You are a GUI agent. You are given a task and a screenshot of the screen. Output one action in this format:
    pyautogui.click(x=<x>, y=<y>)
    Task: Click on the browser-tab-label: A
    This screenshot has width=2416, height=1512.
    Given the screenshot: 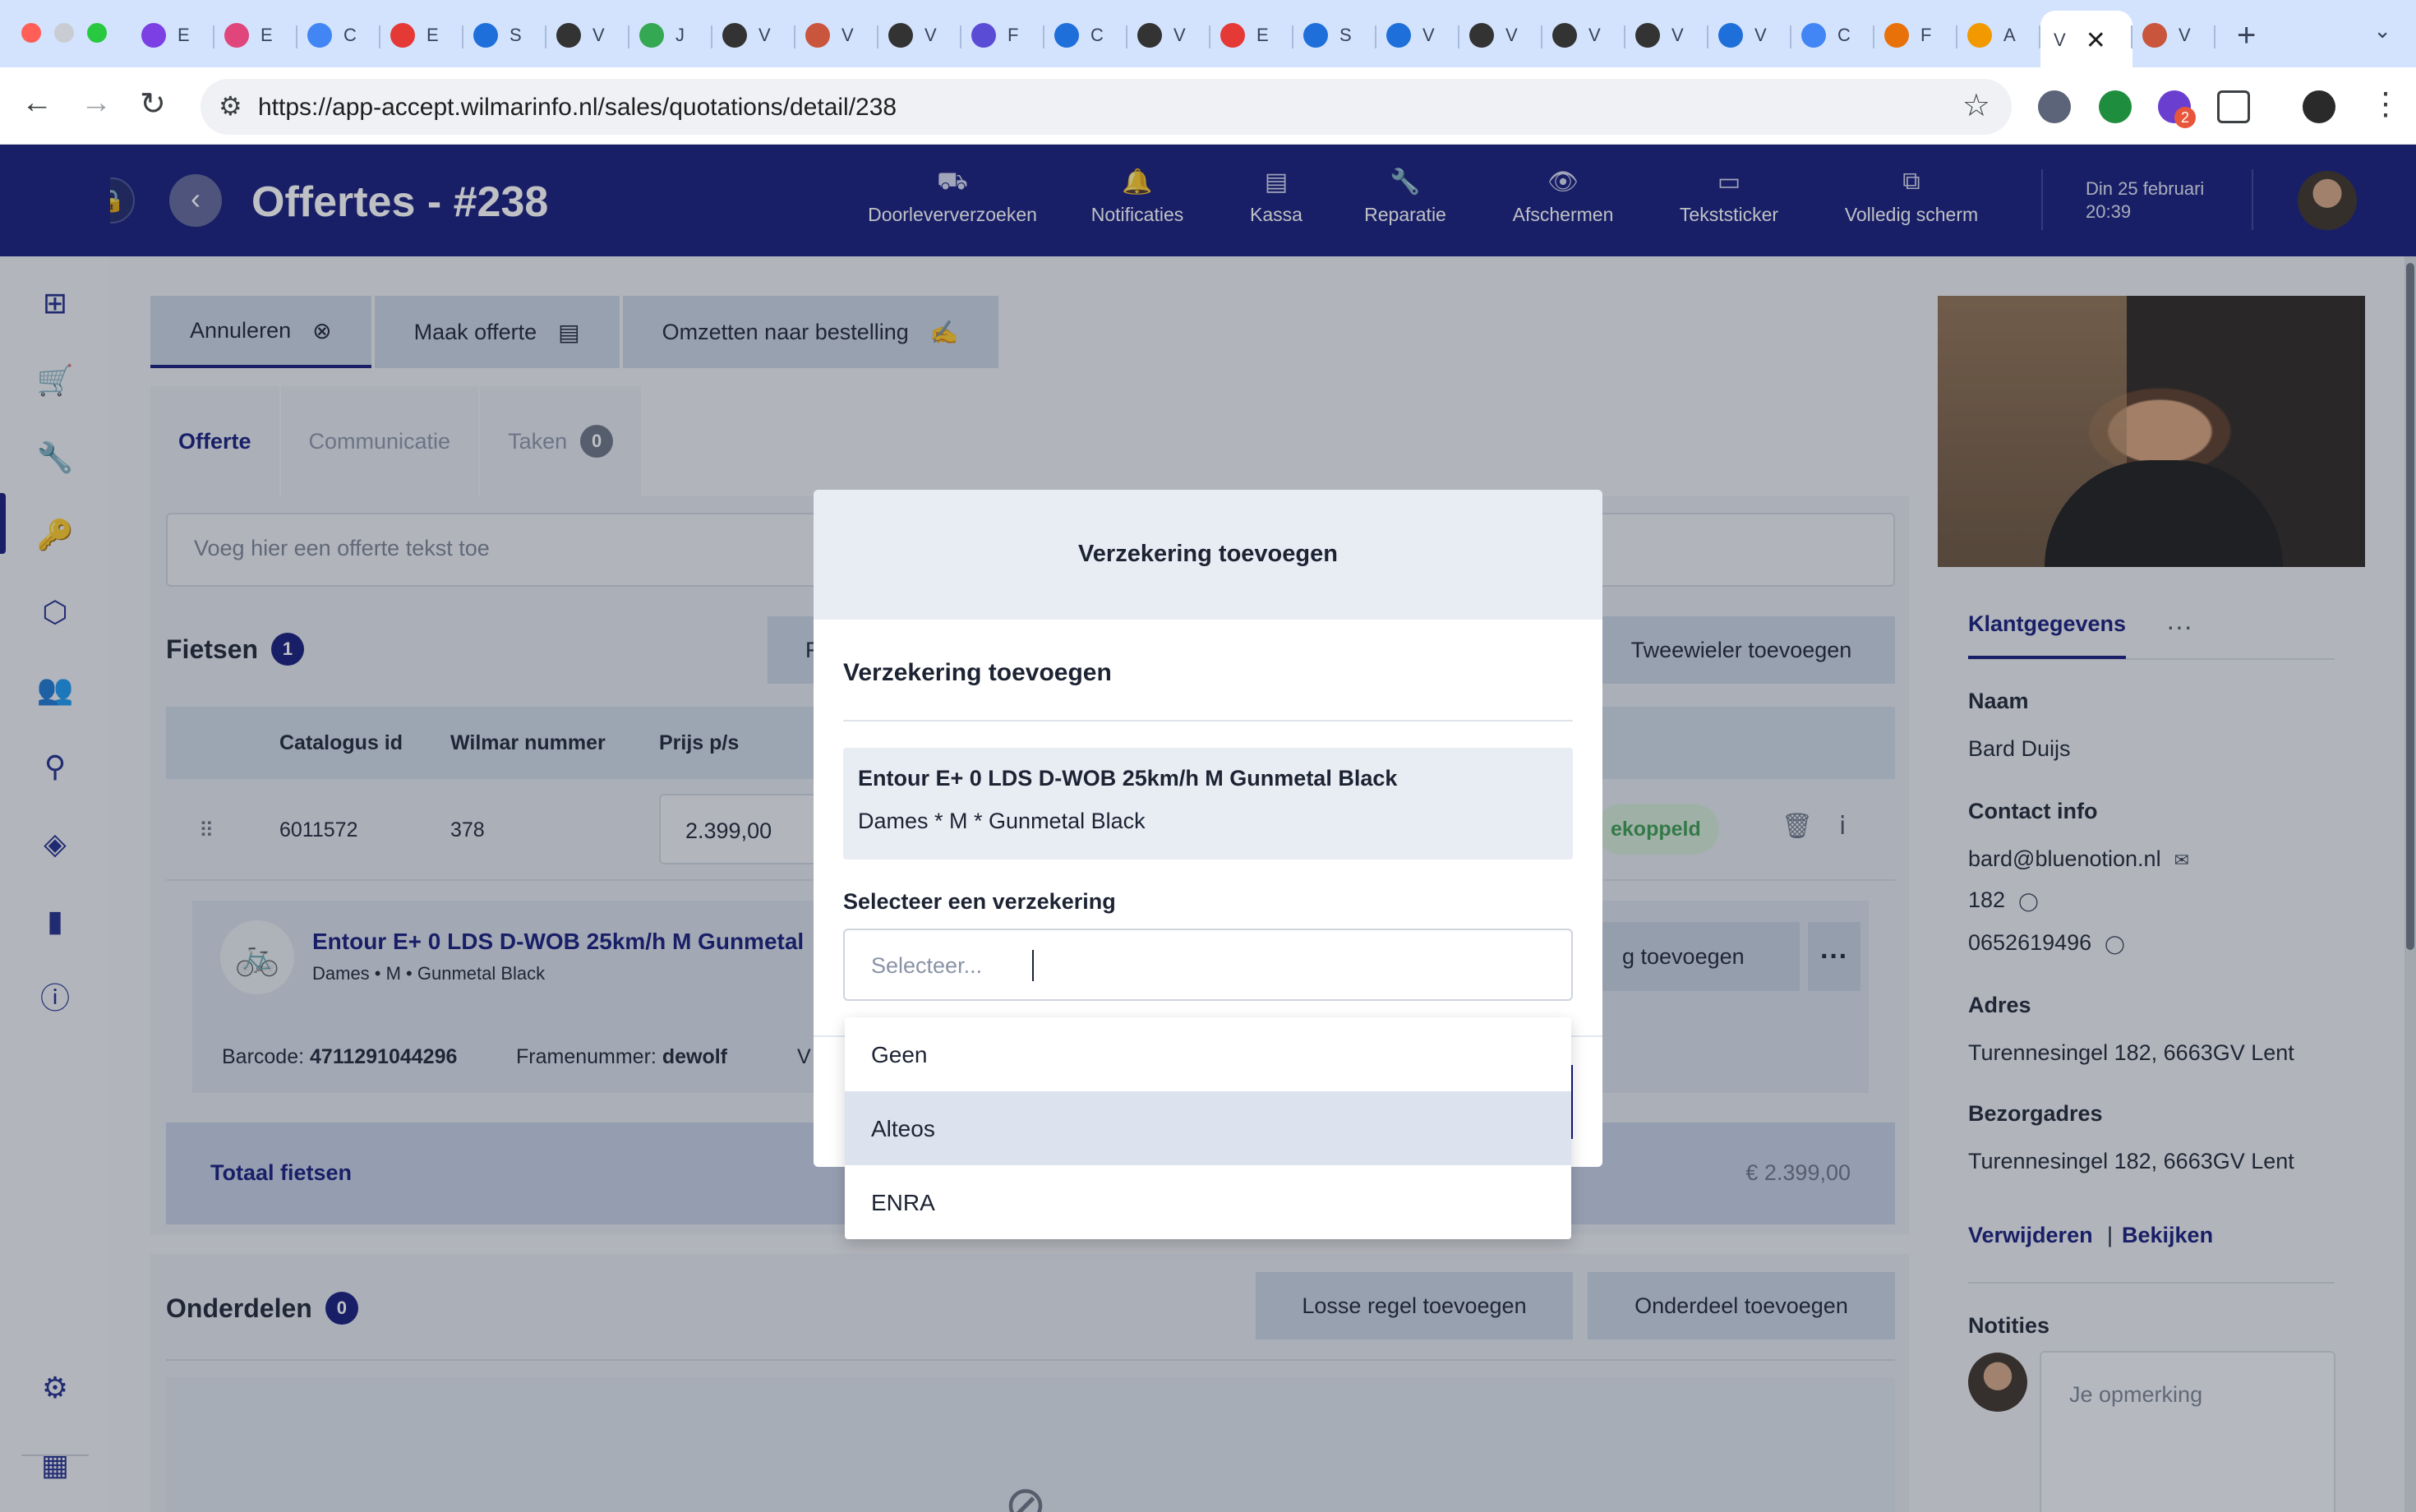 What is the action you would take?
    pyautogui.click(x=2010, y=35)
    